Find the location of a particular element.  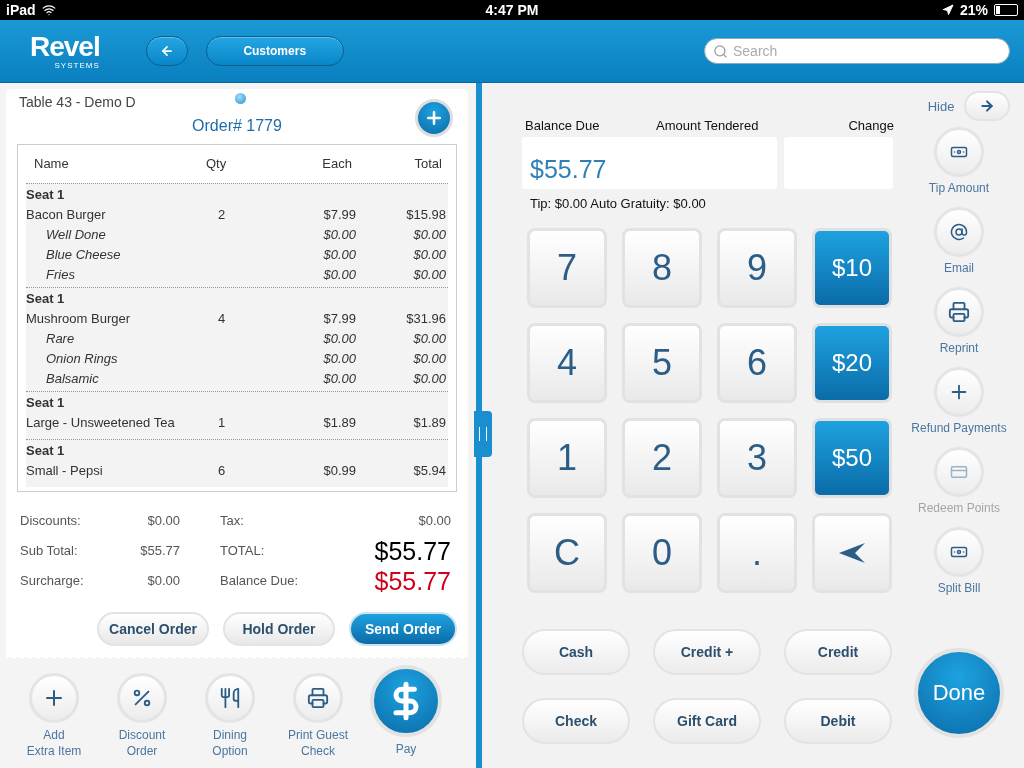

keypad-key: 6 is located at coordinates (757, 363).